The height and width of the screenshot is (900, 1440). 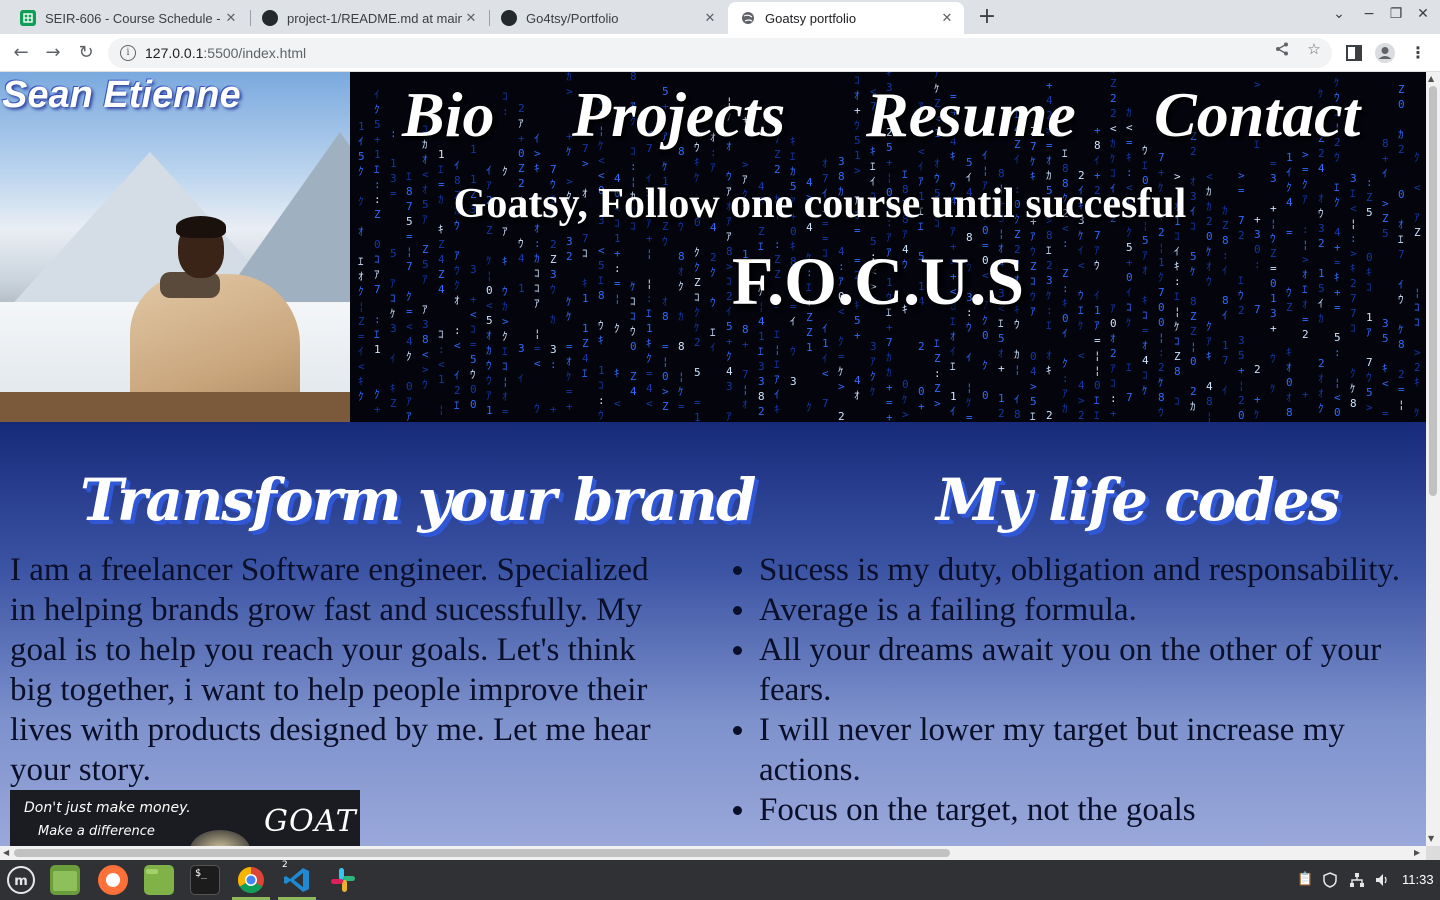 I want to click on back-arrow-icon: ←, so click(x=21, y=53).